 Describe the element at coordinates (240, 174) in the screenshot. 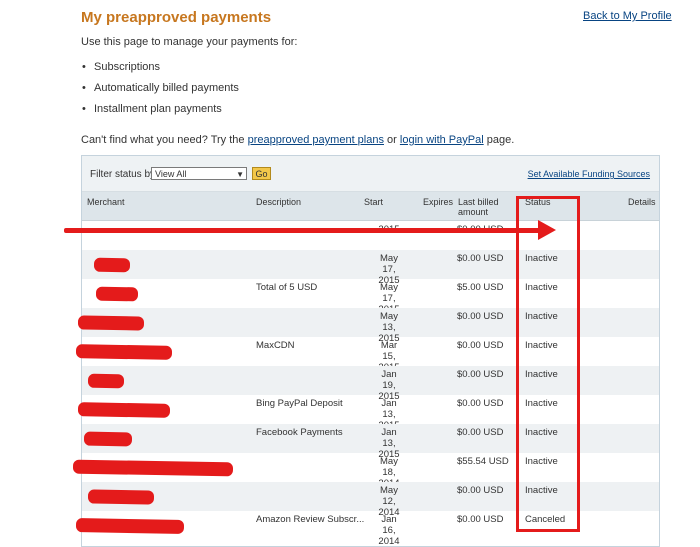

I see `dropdown-arrow-icon: ▼` at that location.